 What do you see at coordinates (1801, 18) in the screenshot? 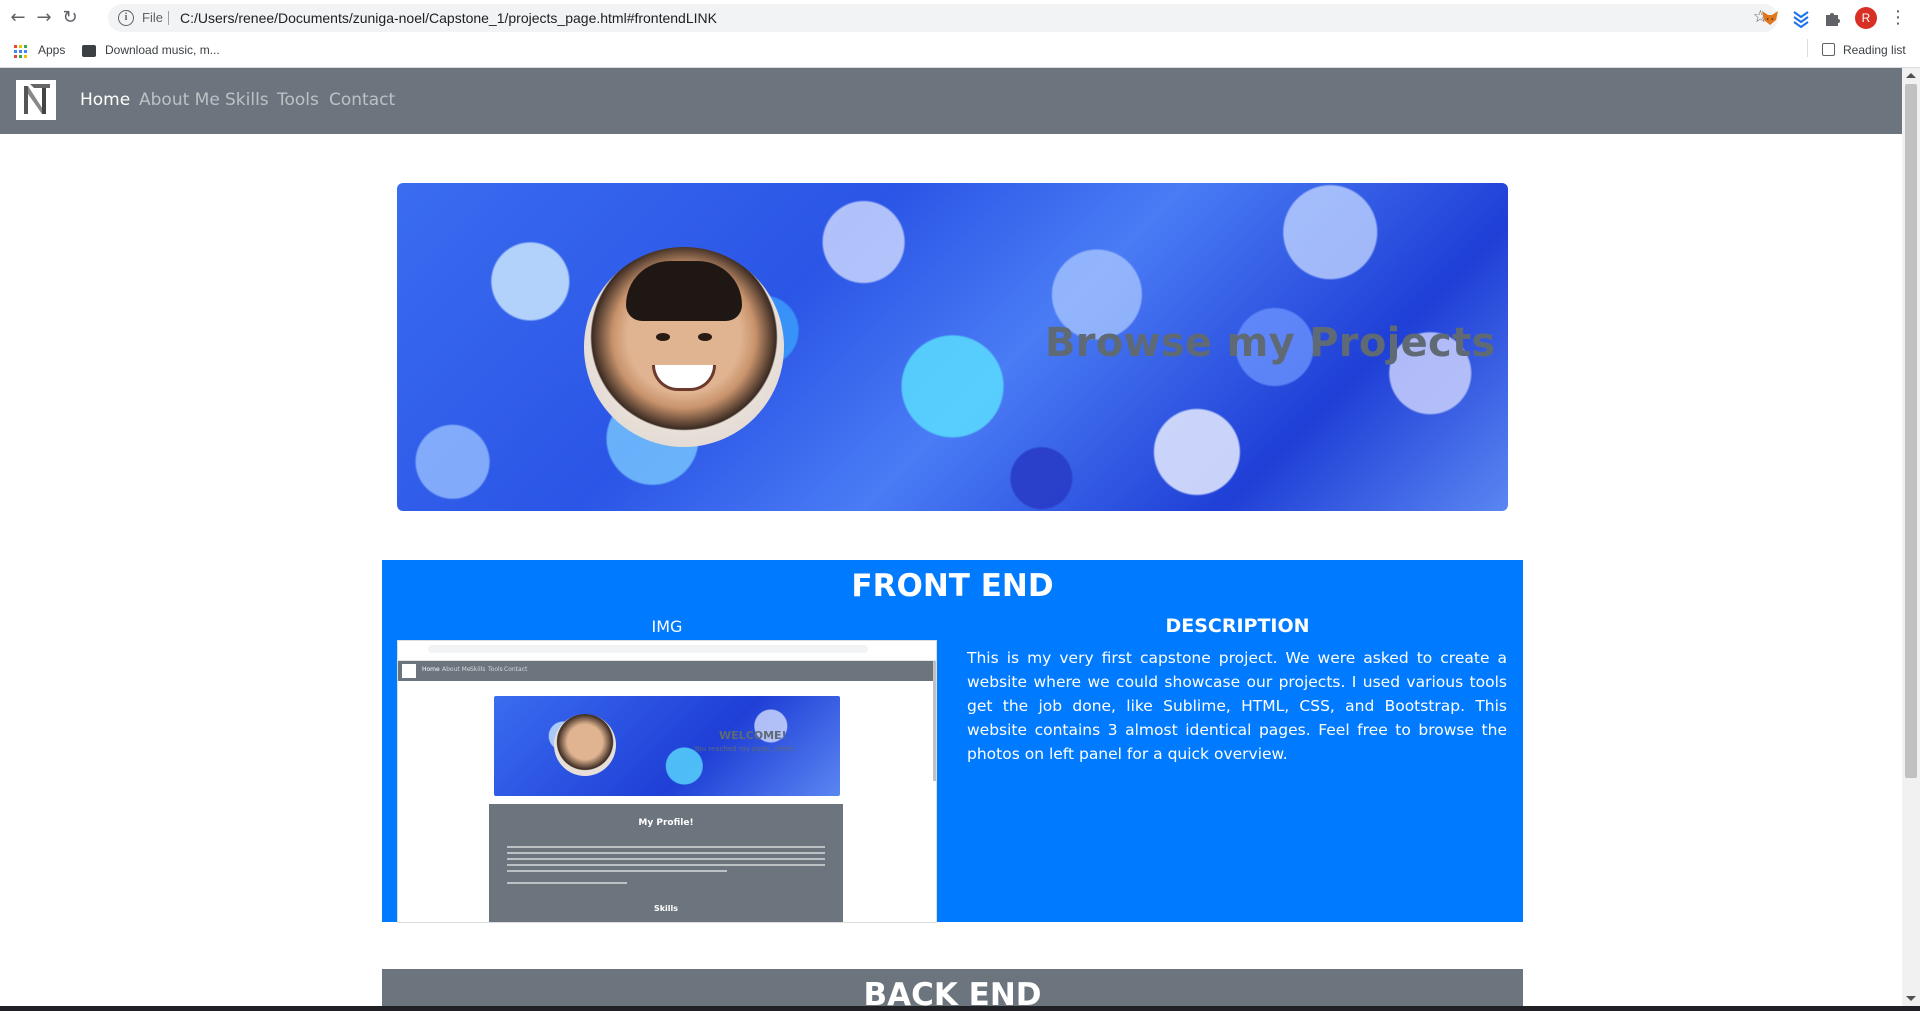
I see `chevron-extension-icon` at bounding box center [1801, 18].